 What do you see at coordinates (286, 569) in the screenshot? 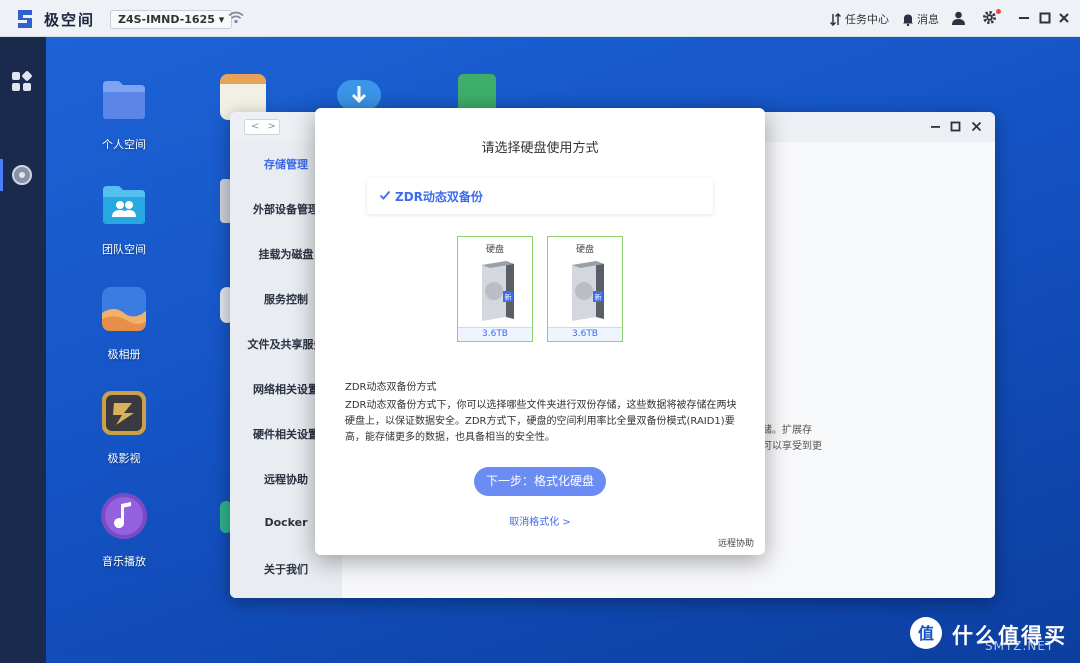
I see `sidebar-item-about: 关于我们` at bounding box center [286, 569].